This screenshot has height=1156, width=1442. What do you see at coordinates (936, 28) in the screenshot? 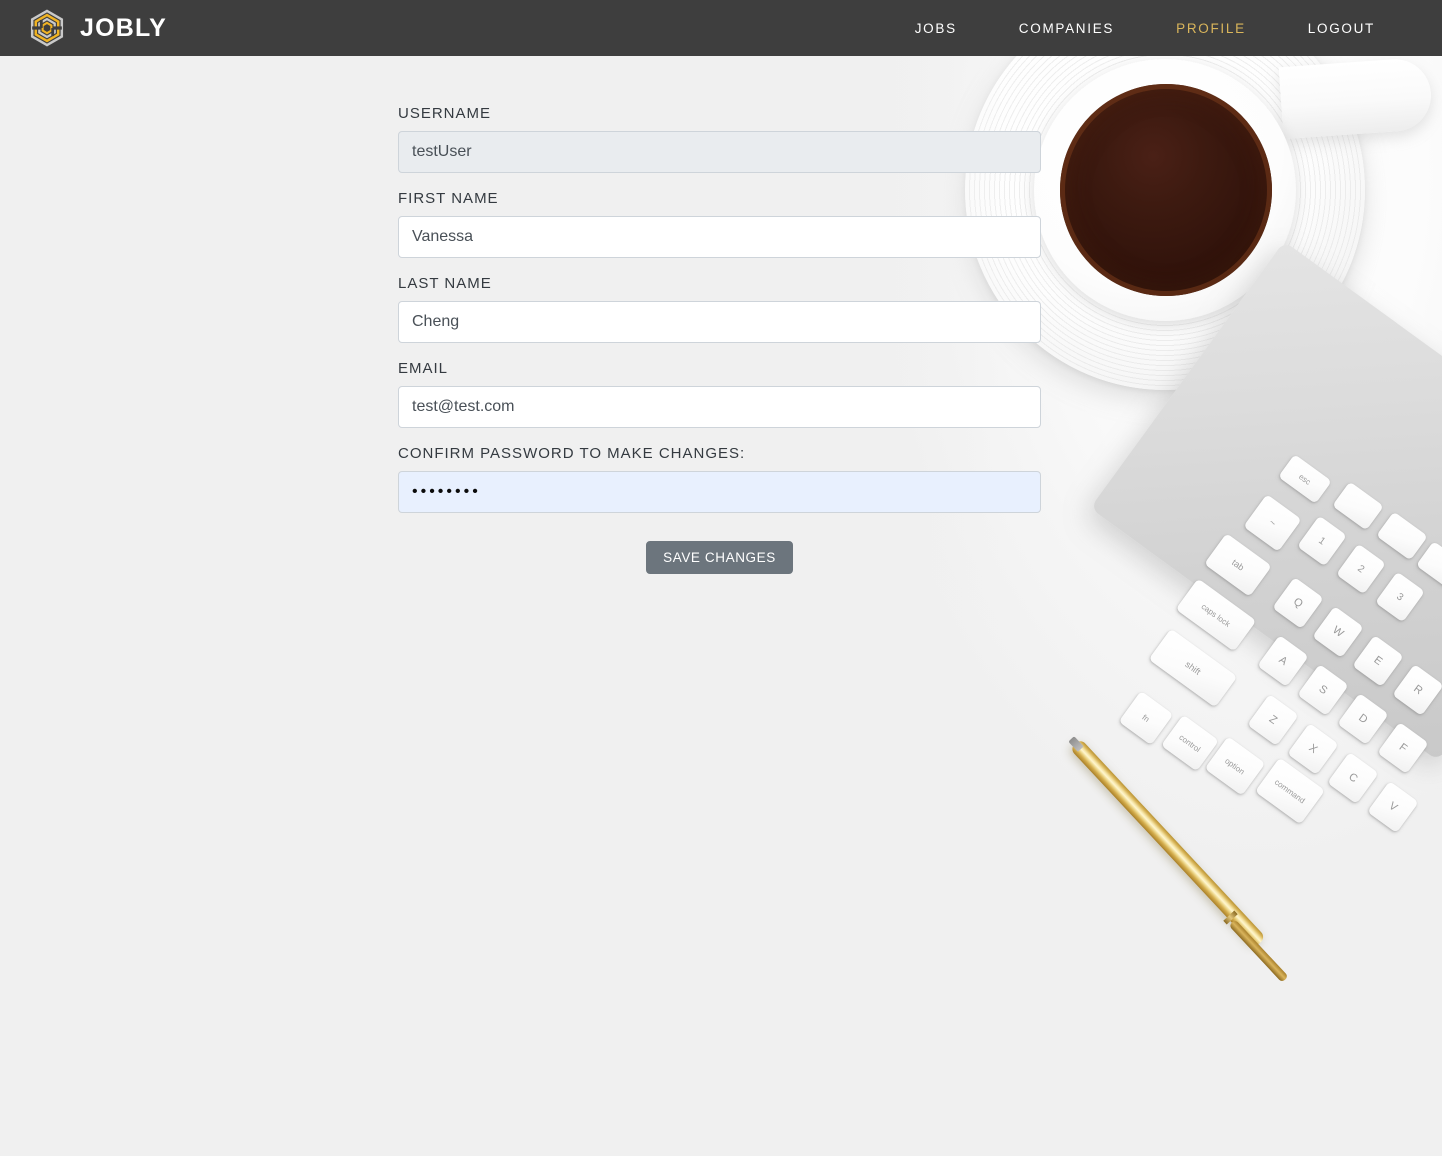
I see `nav-link-jobs: JOBS` at bounding box center [936, 28].